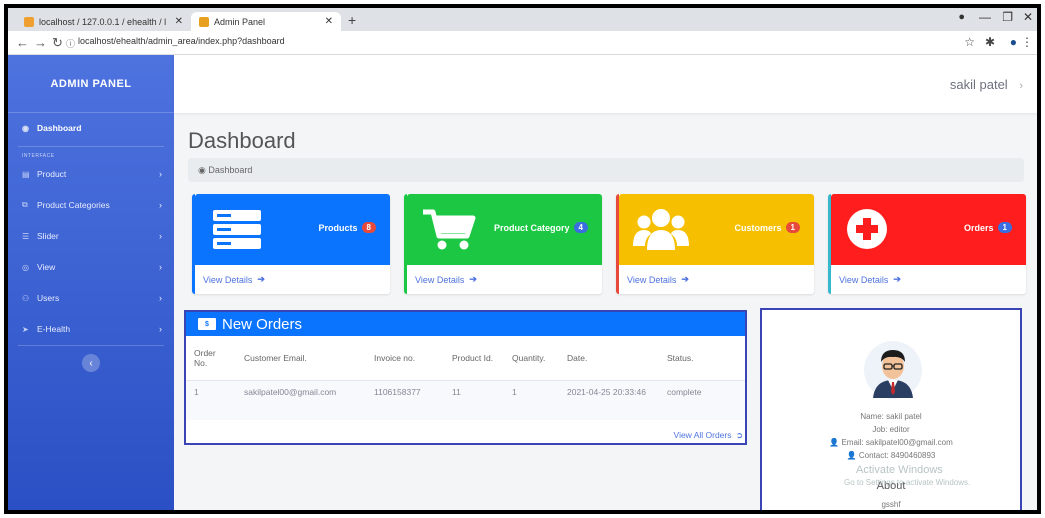  I want to click on users-group-icon, so click(661, 229).